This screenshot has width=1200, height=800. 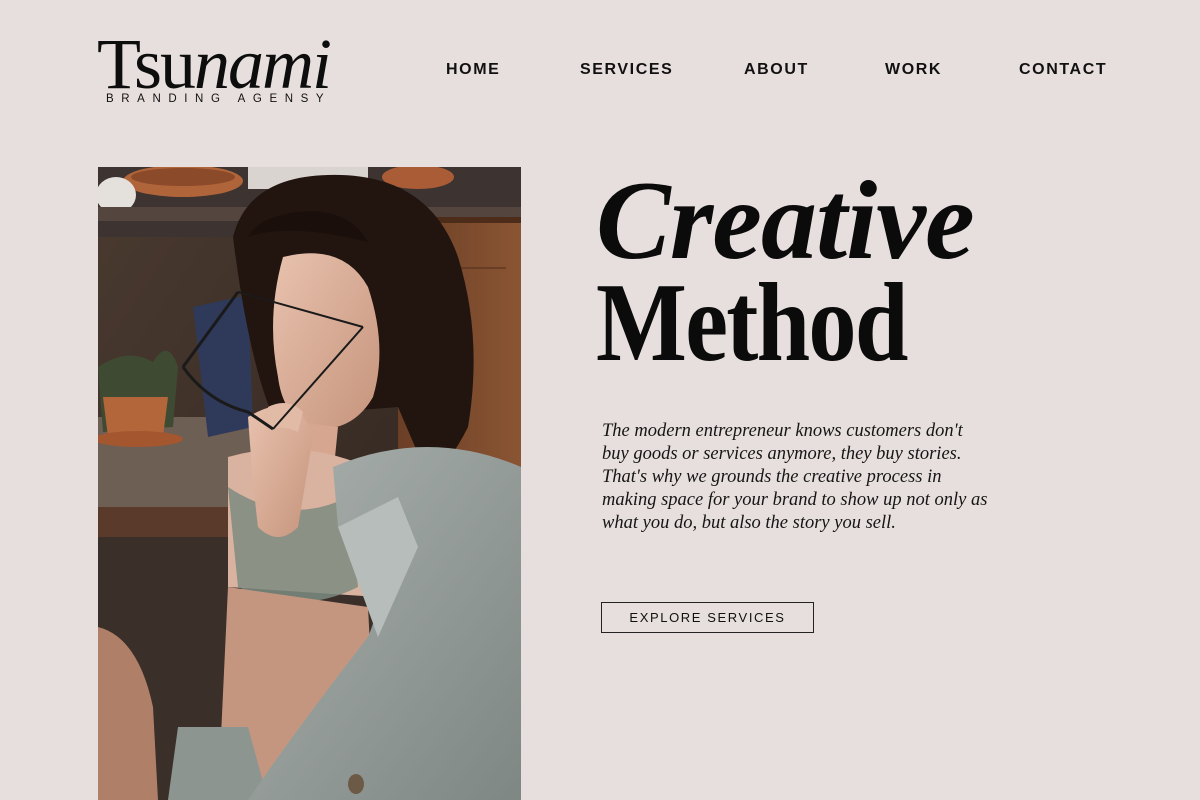 What do you see at coordinates (1063, 70) in the screenshot?
I see `nav-item-contact: CONTACT` at bounding box center [1063, 70].